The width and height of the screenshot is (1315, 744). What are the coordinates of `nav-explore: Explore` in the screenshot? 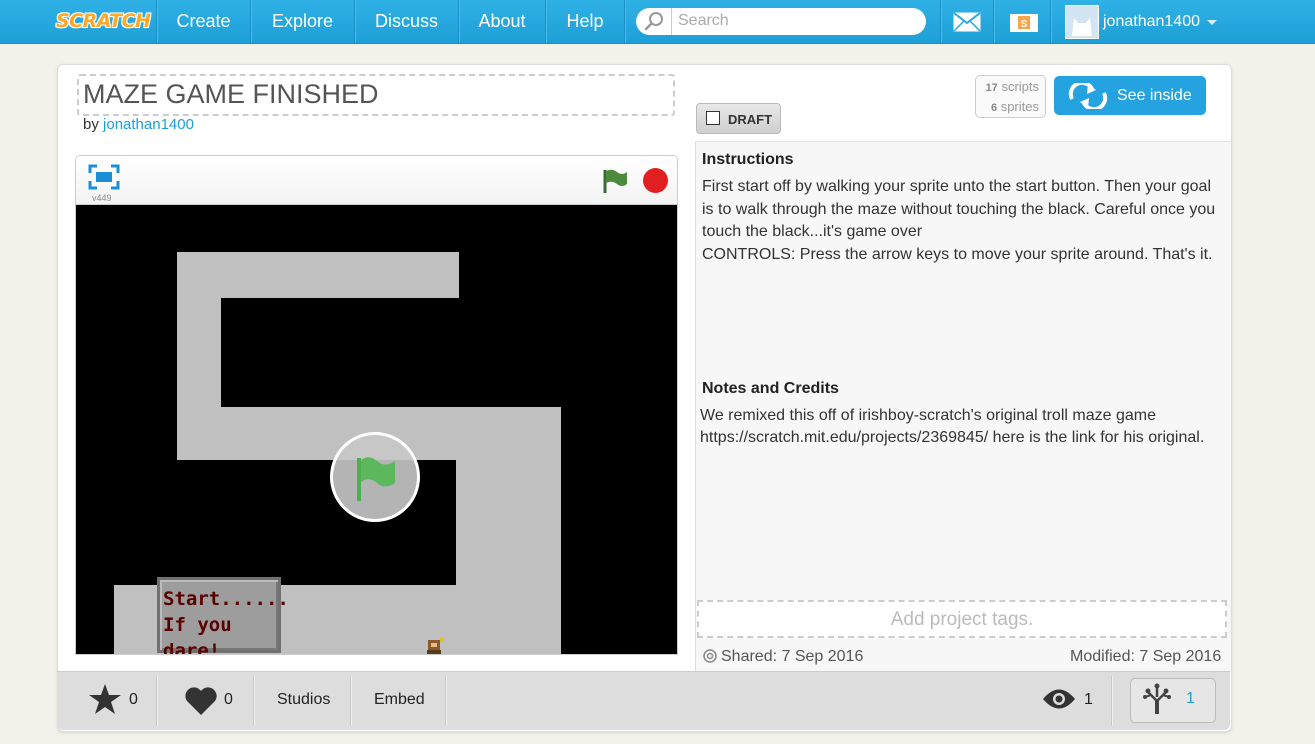 It's located at (302, 21).